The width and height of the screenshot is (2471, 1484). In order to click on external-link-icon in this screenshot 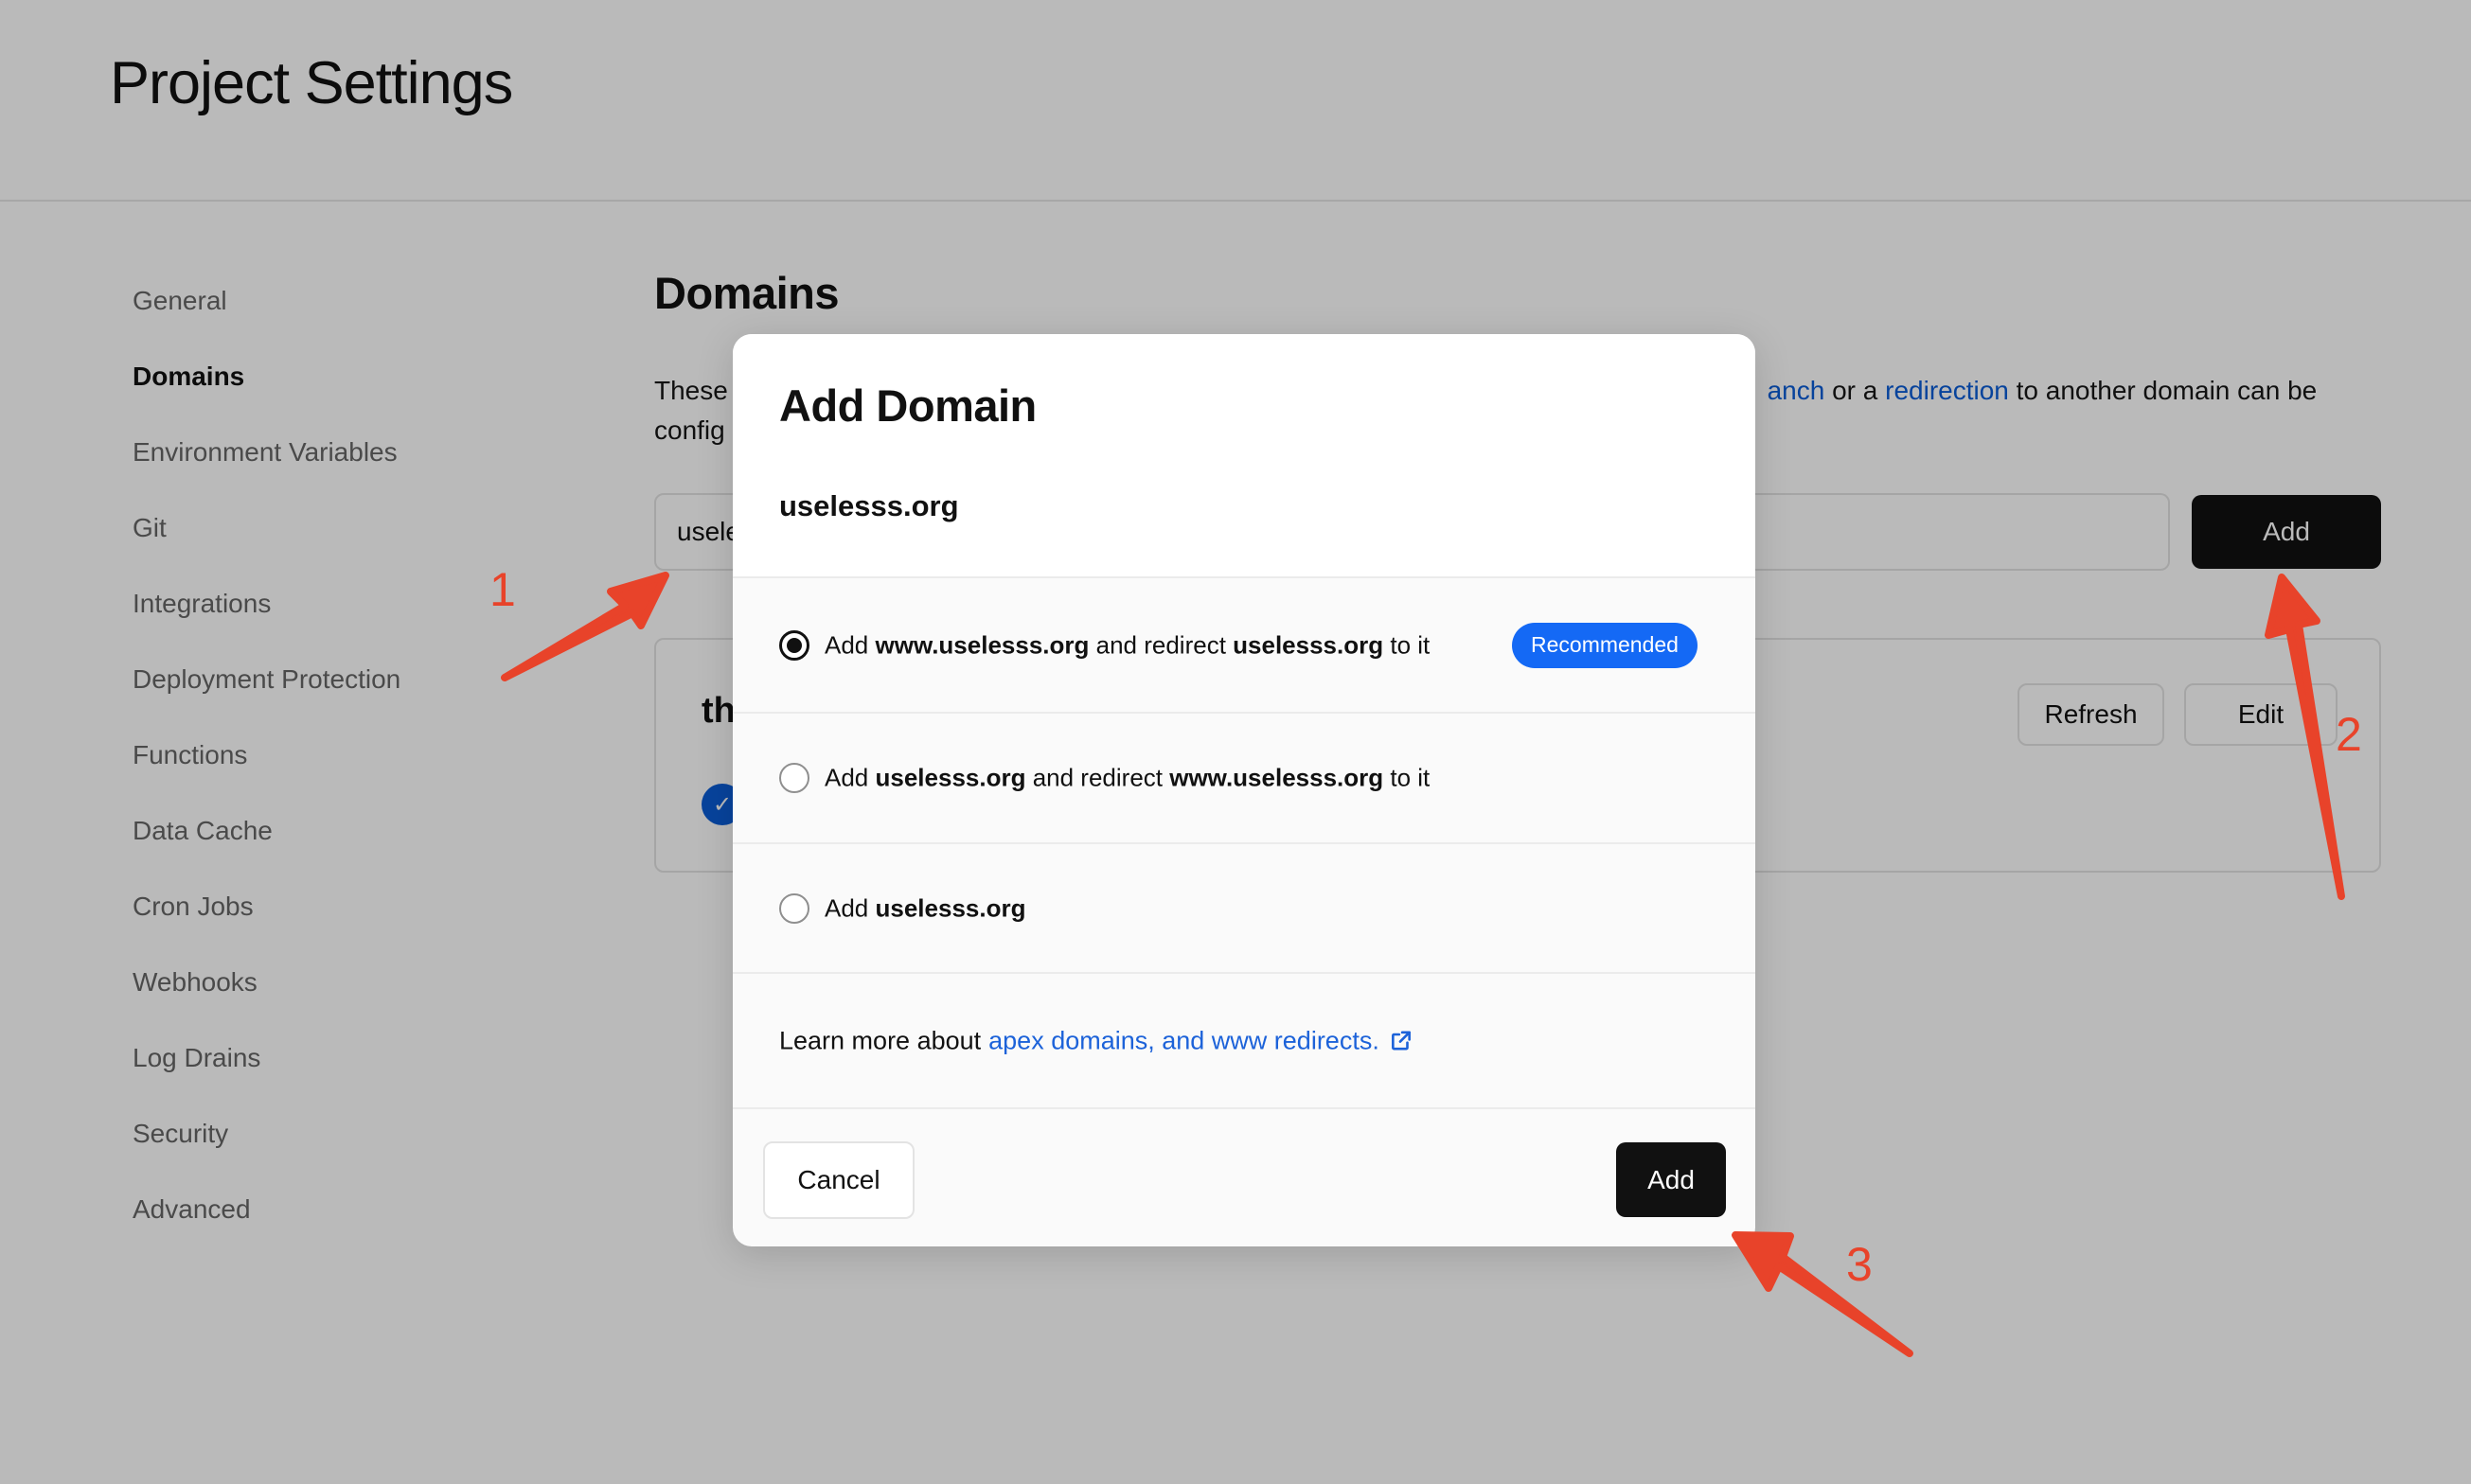, I will do `click(1401, 1041)`.